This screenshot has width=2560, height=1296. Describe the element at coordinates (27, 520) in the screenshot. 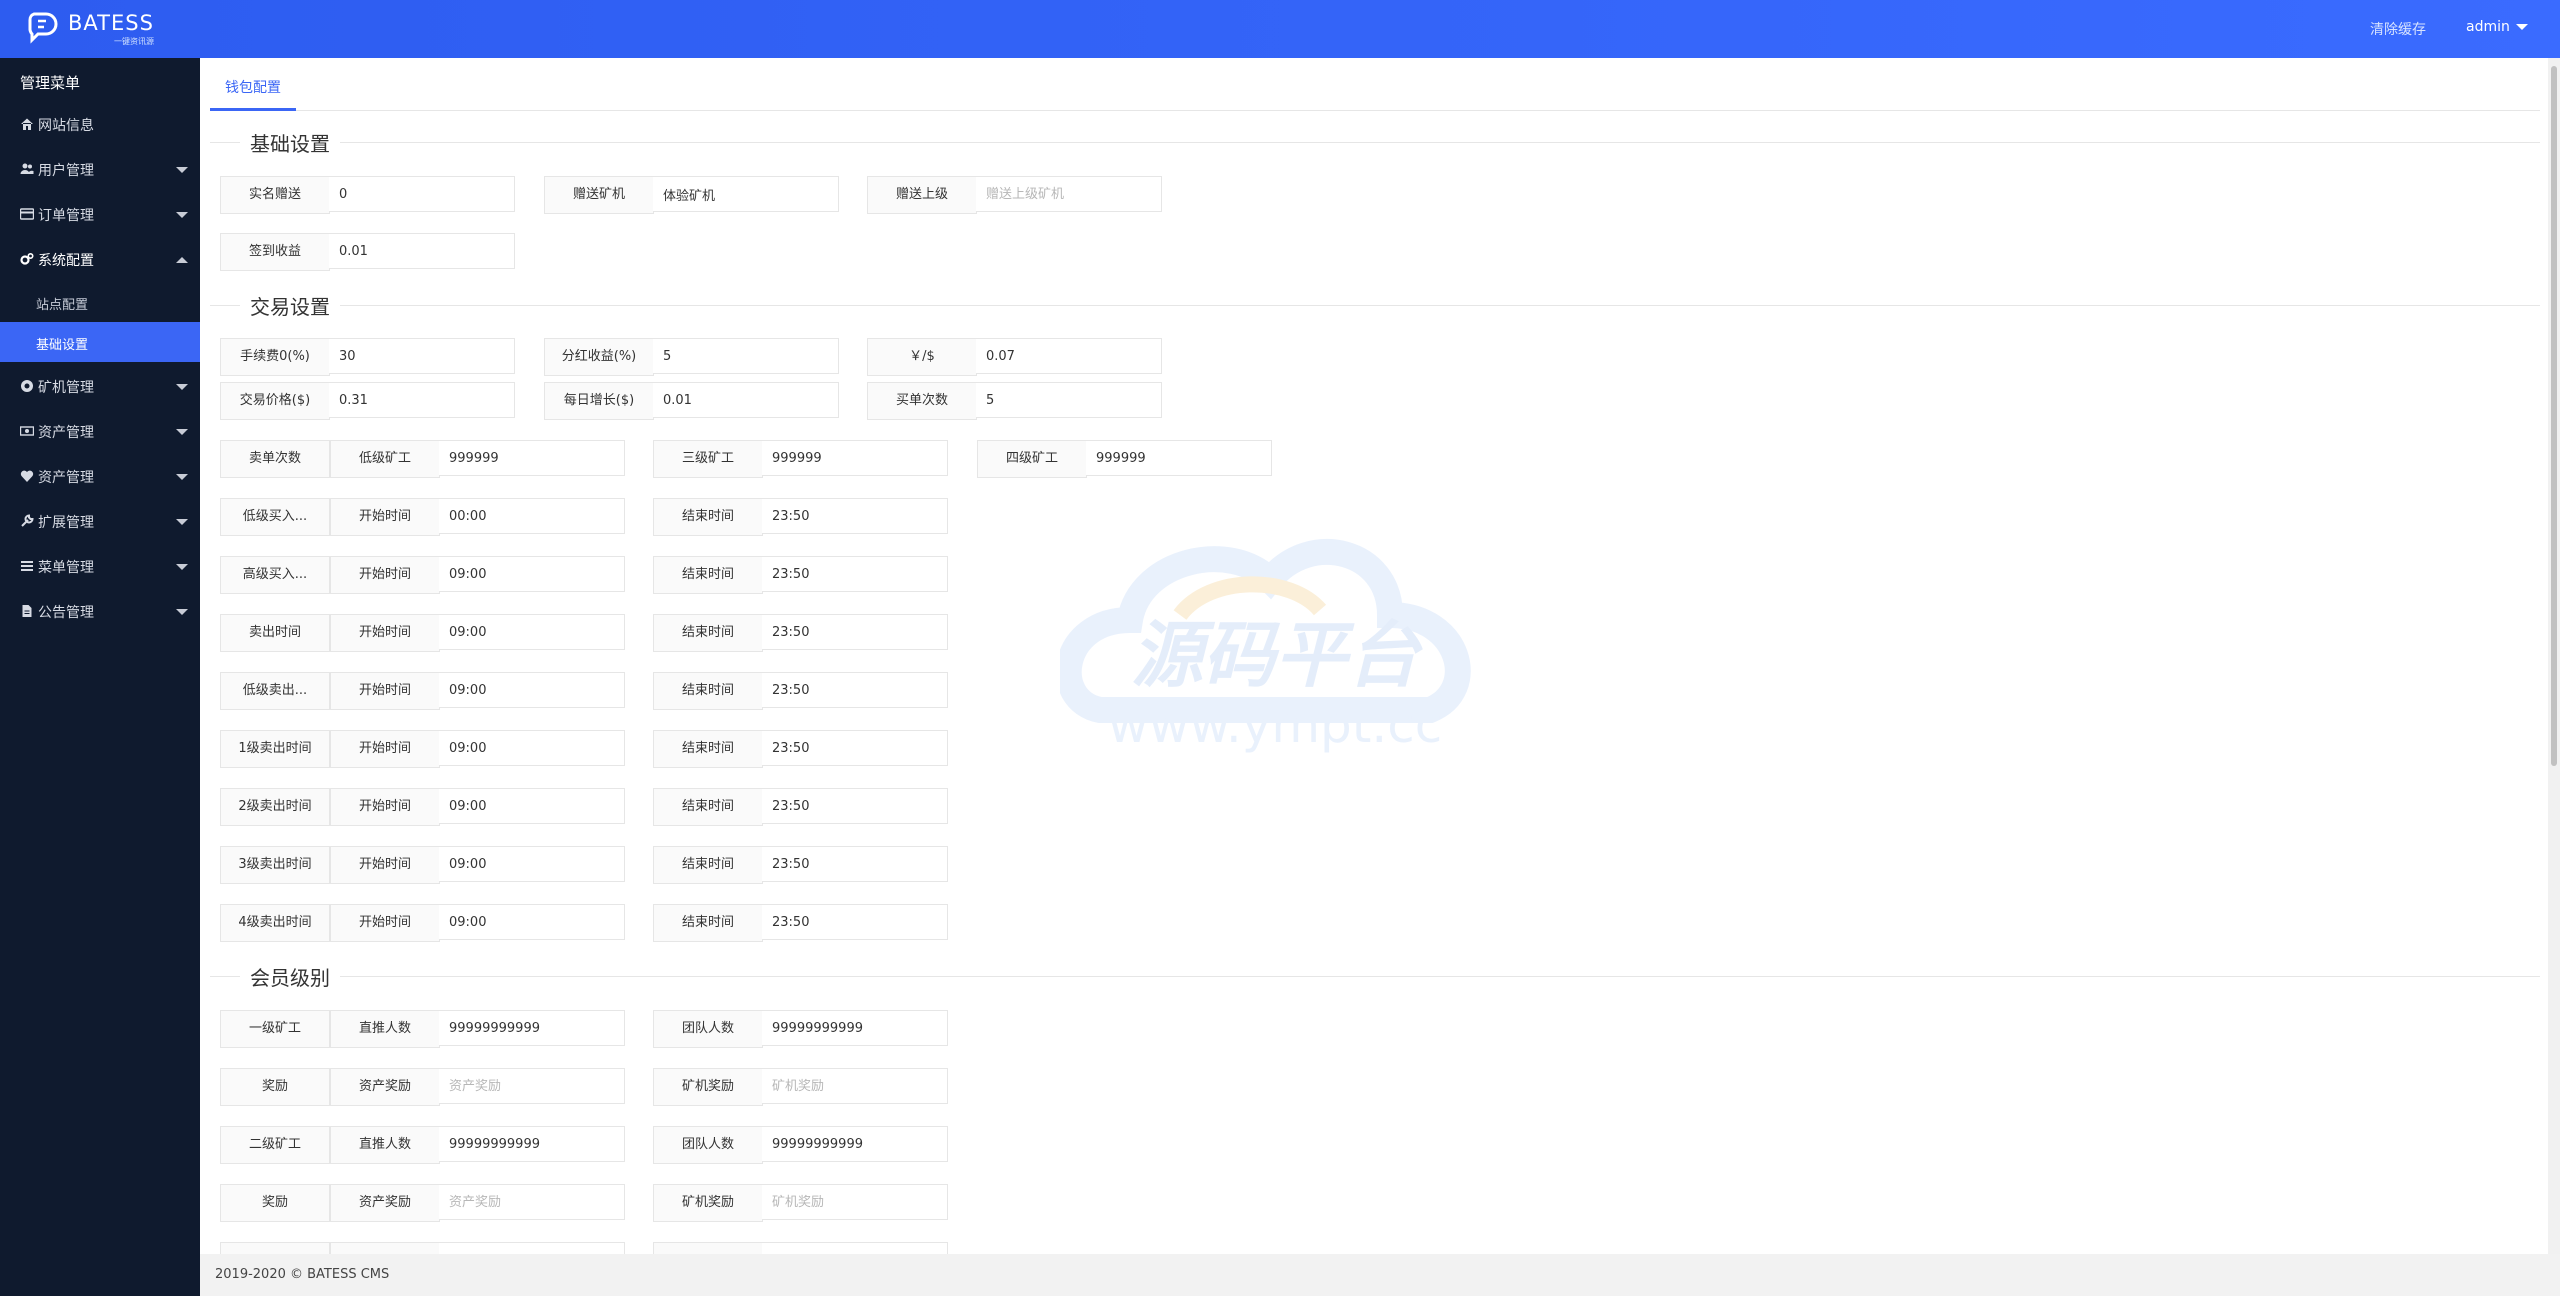

I see `wrench-icon` at that location.